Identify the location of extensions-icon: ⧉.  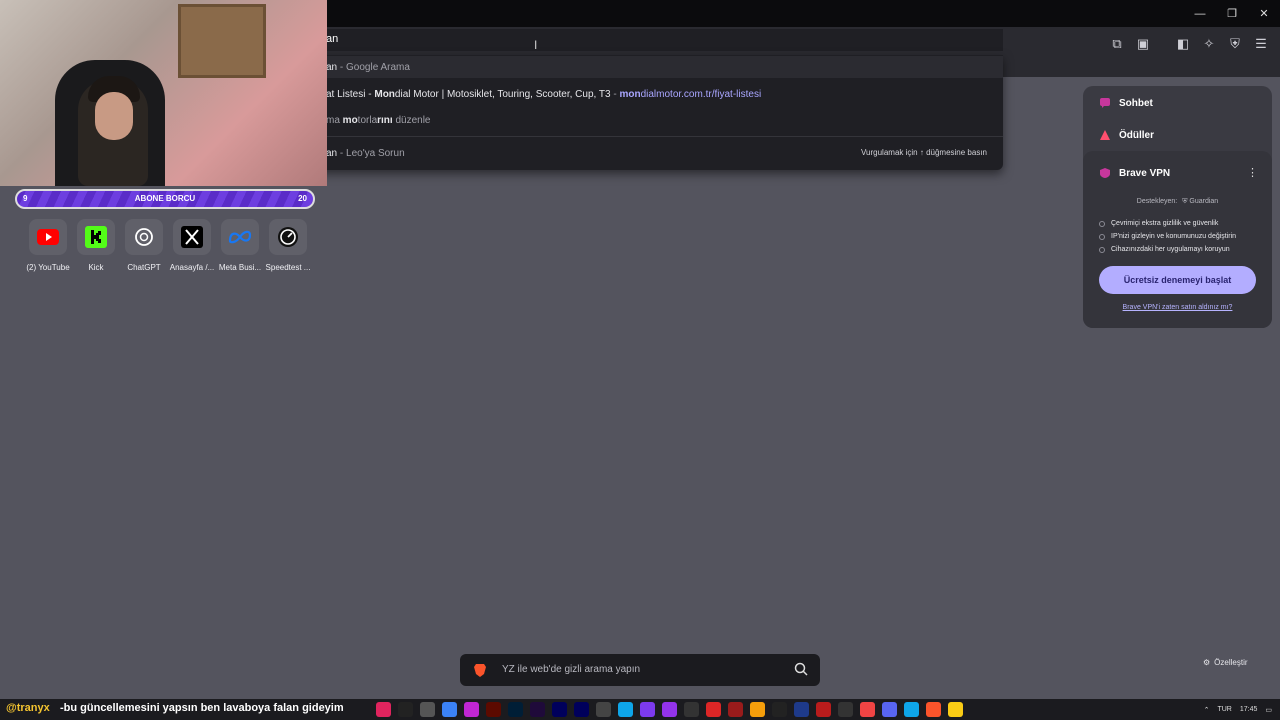
(1117, 44).